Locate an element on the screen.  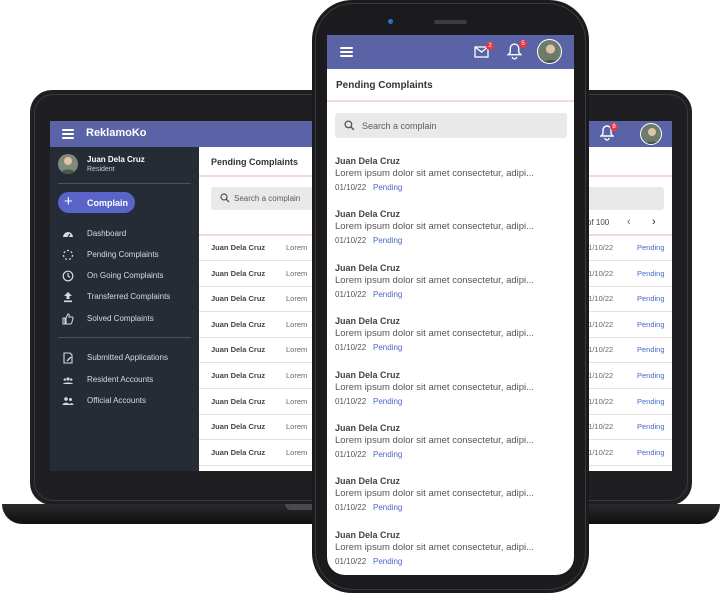
sidebar-item-solved-complaints: Solved Complaints is located at coordinates (128, 319).